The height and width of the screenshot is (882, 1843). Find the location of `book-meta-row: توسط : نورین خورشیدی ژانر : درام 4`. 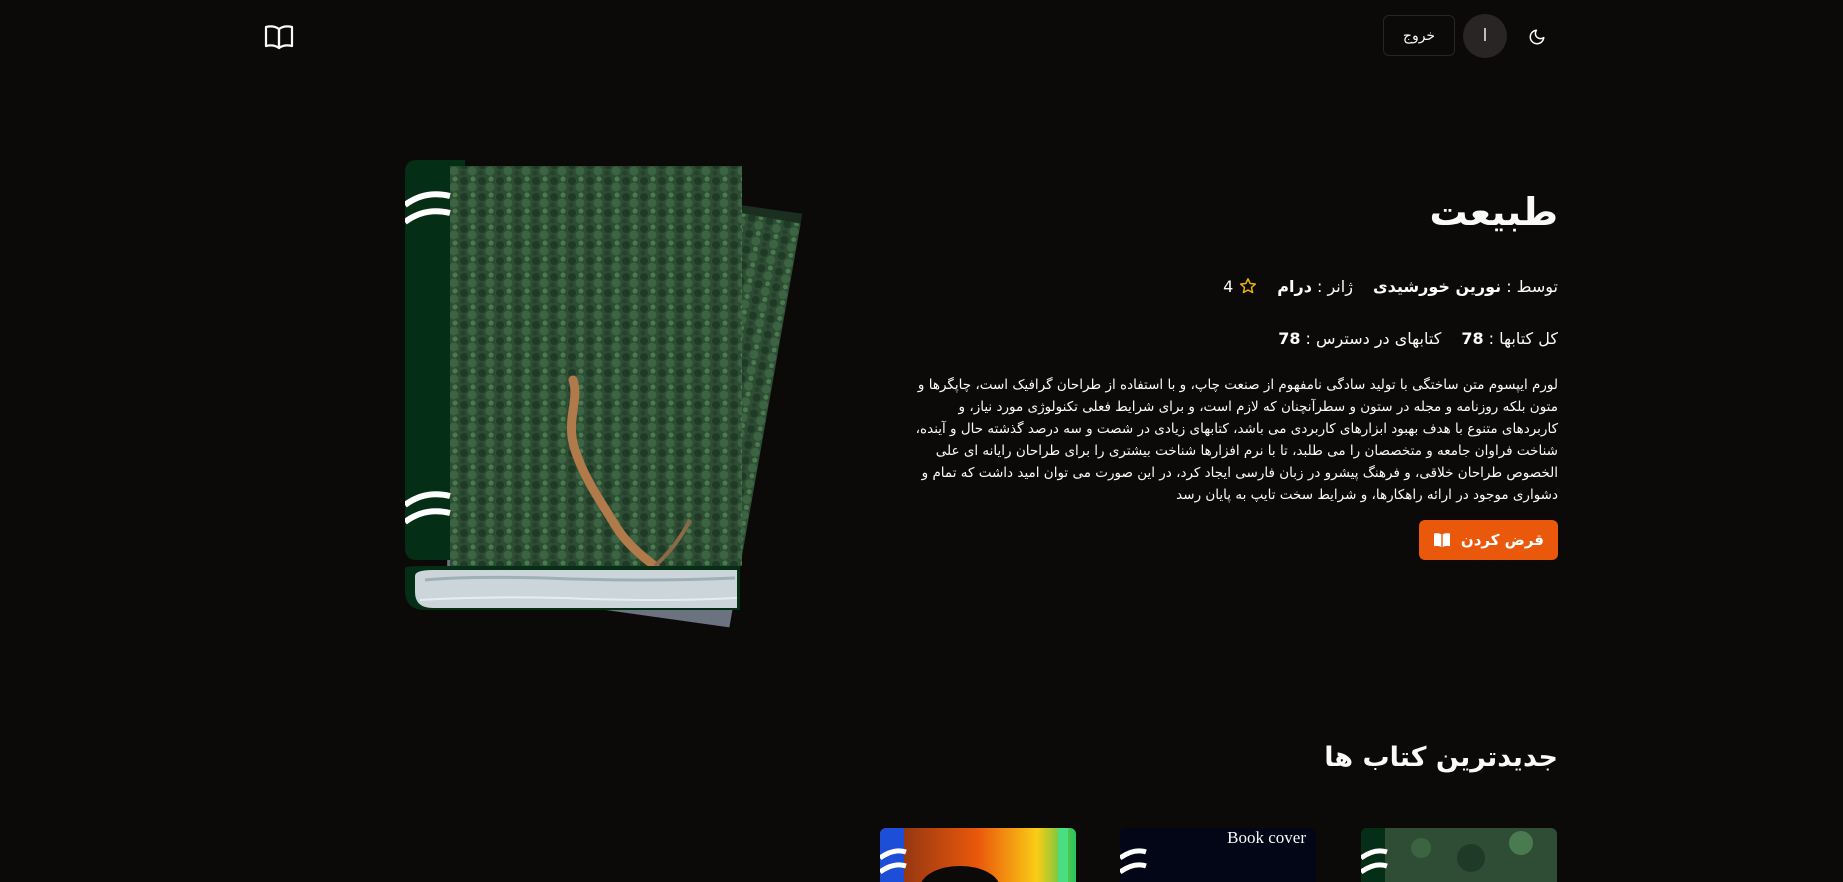

book-meta-row: توسط : نورین خورشیدی ژانر : درام 4 is located at coordinates (1233, 286).